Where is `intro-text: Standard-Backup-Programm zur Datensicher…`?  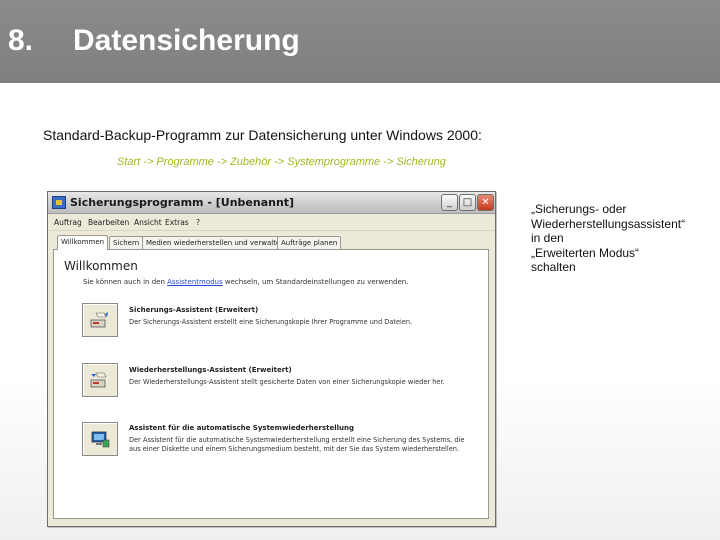 intro-text: Standard-Backup-Programm zur Datensicher… is located at coordinates (262, 135).